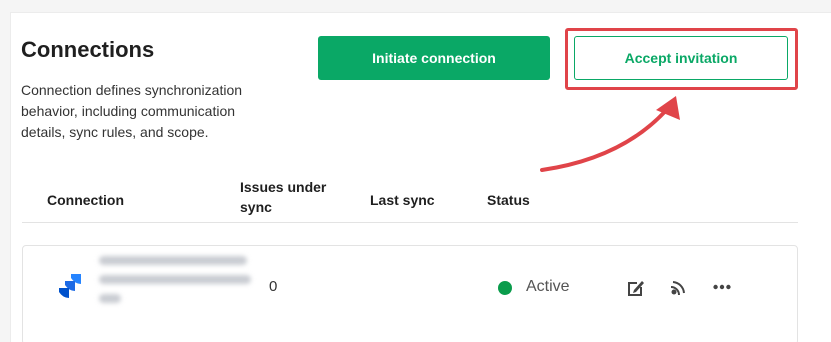  Describe the element at coordinates (636, 288) in the screenshot. I see `edit-icon` at that location.